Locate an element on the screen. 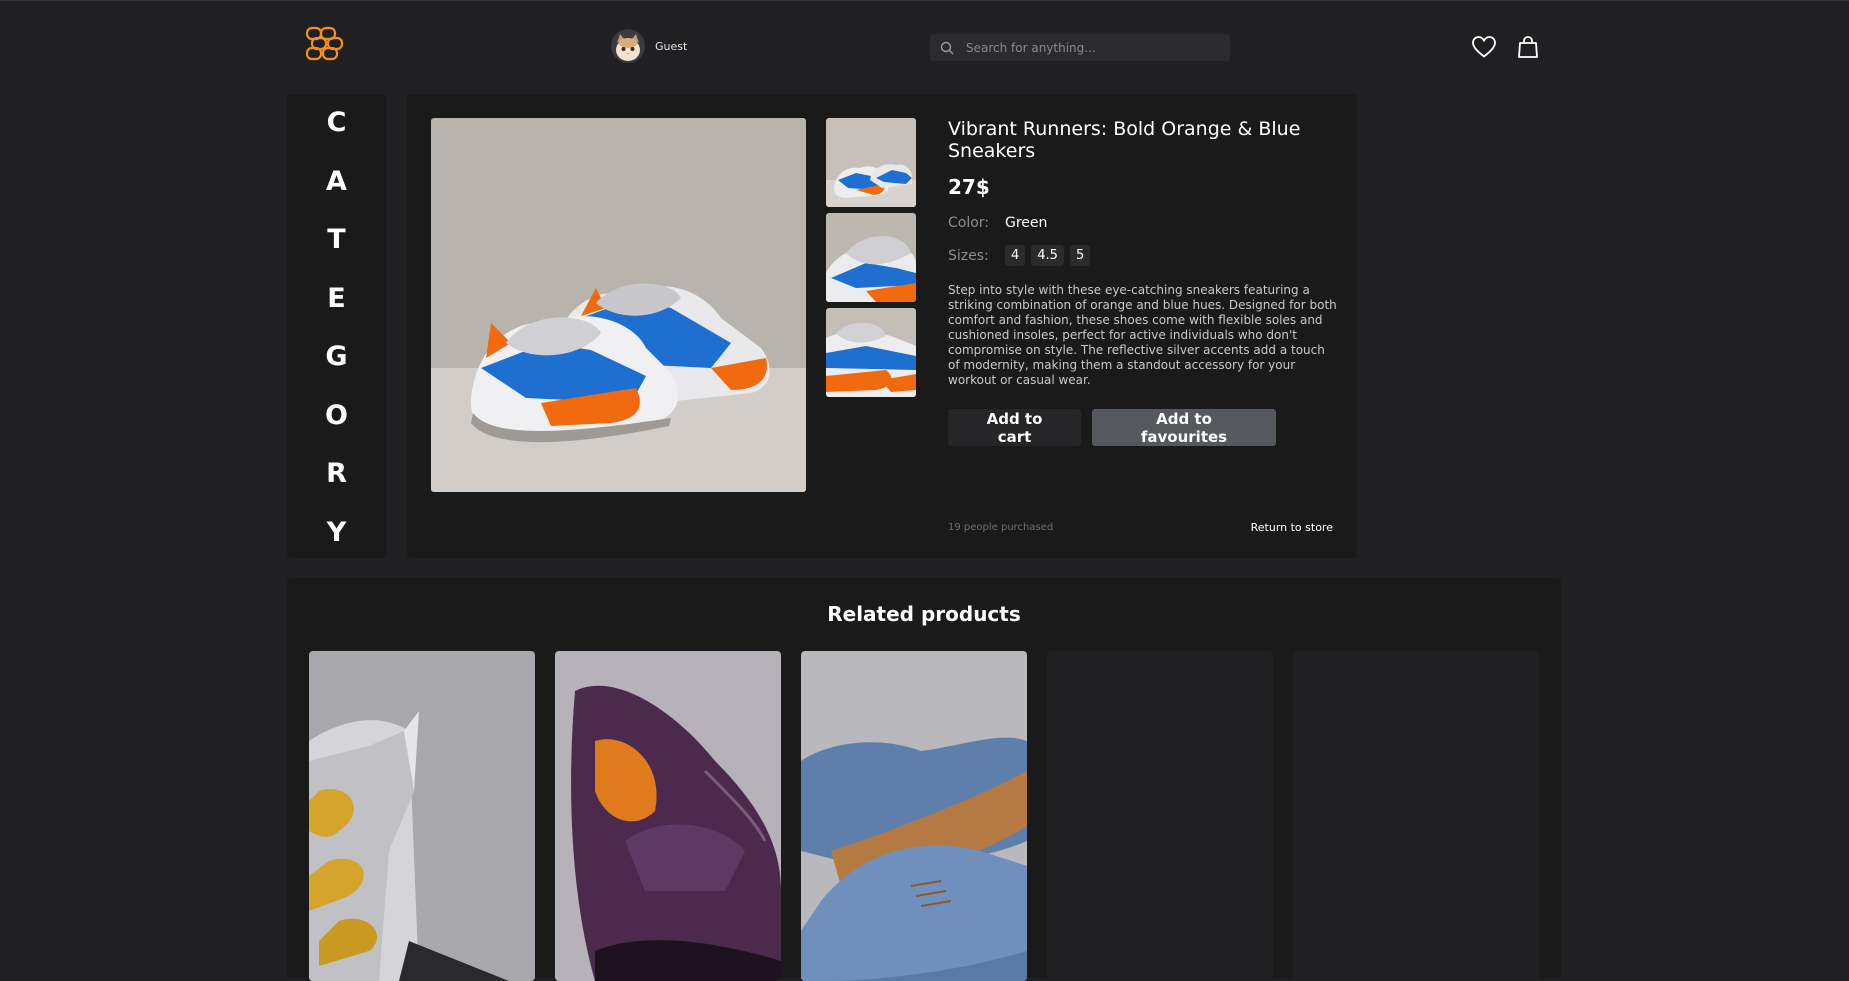 This screenshot has width=1849, height=981. product-main-image is located at coordinates (618, 305).